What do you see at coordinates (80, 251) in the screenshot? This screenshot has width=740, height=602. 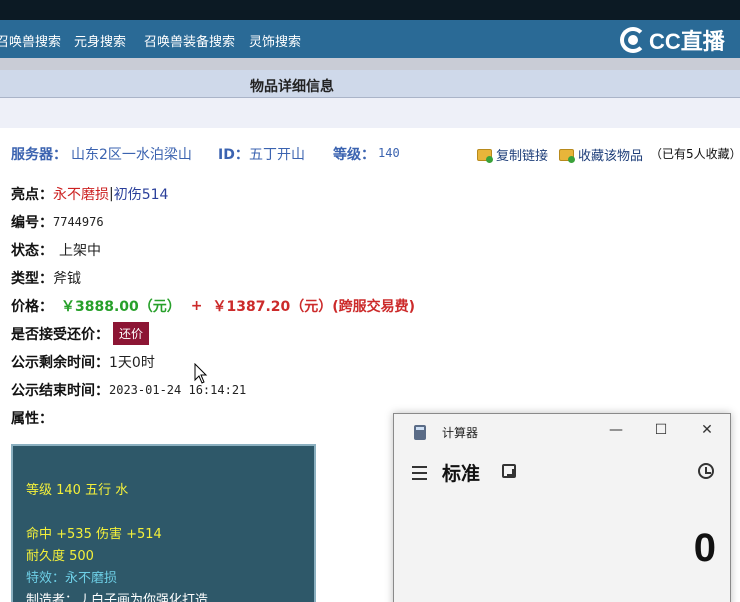 I see `status-value: 上架中` at bounding box center [80, 251].